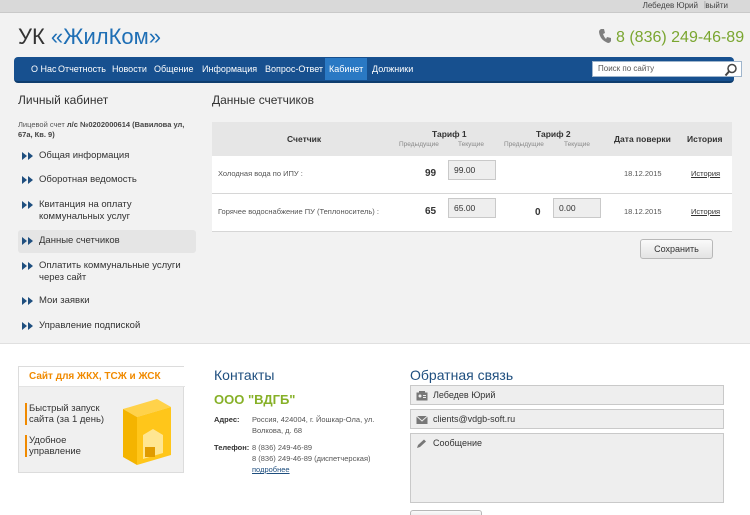 This screenshot has height=515, width=750. What do you see at coordinates (173, 69) in the screenshot?
I see `nav-item-communication: Общение` at bounding box center [173, 69].